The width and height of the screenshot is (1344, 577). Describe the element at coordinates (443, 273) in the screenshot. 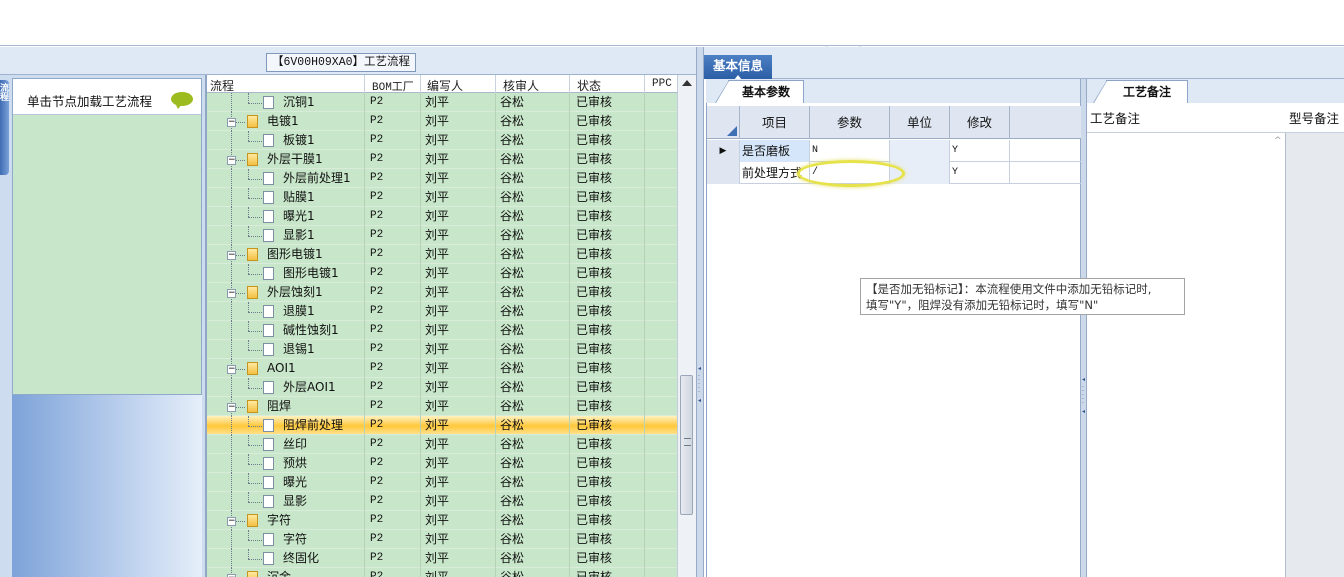

I see `tree-row: 图形电镀1 P2 刘平 谷松 已审核` at that location.